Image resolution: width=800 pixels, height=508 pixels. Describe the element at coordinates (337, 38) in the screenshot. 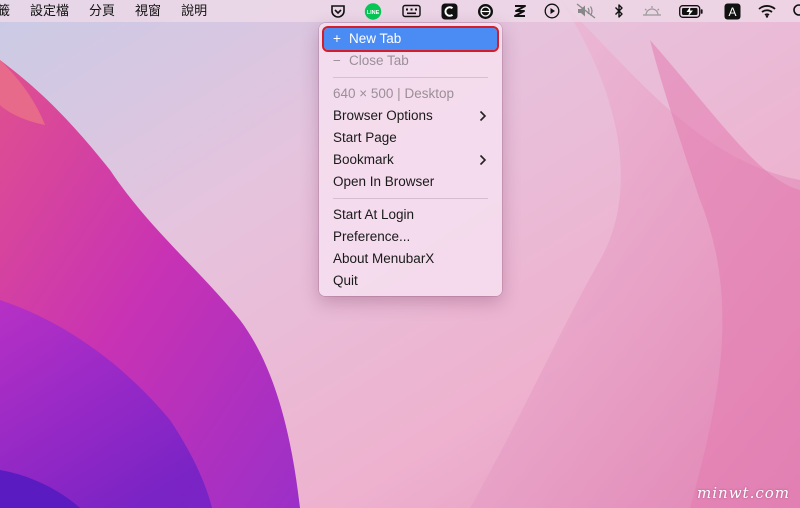

I see `plus-icon: +` at that location.